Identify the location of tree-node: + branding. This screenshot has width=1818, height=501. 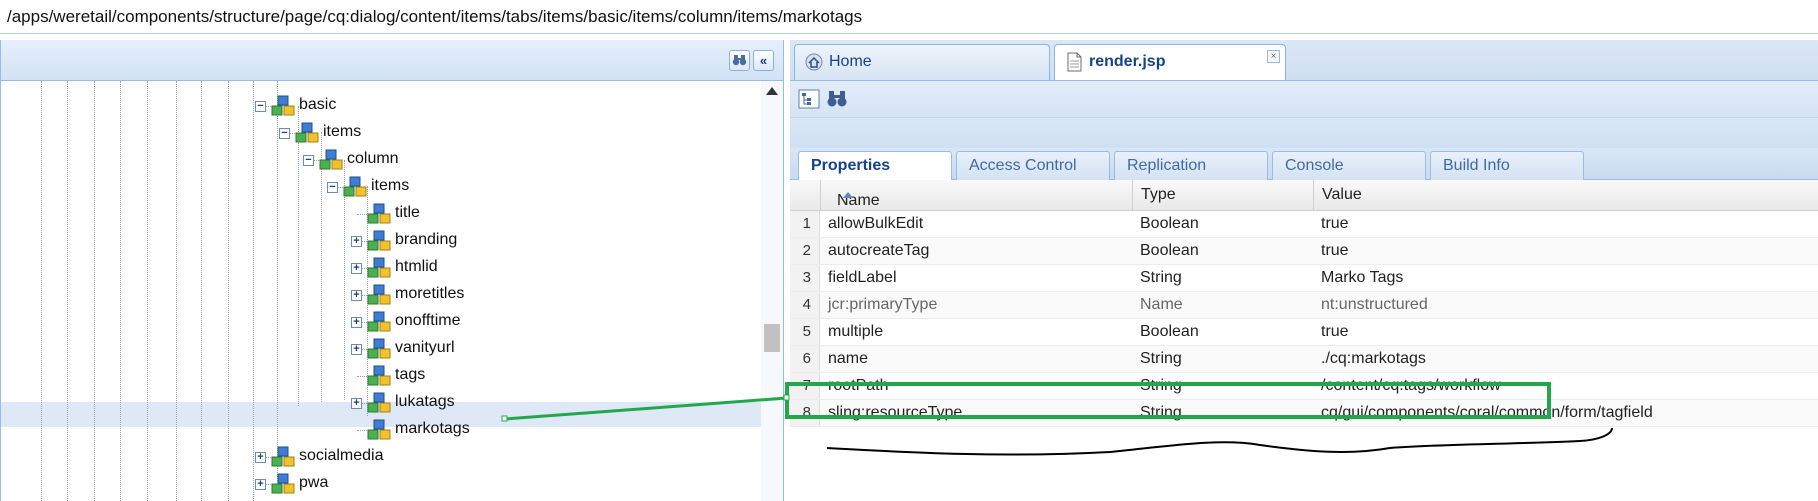
(504, 241).